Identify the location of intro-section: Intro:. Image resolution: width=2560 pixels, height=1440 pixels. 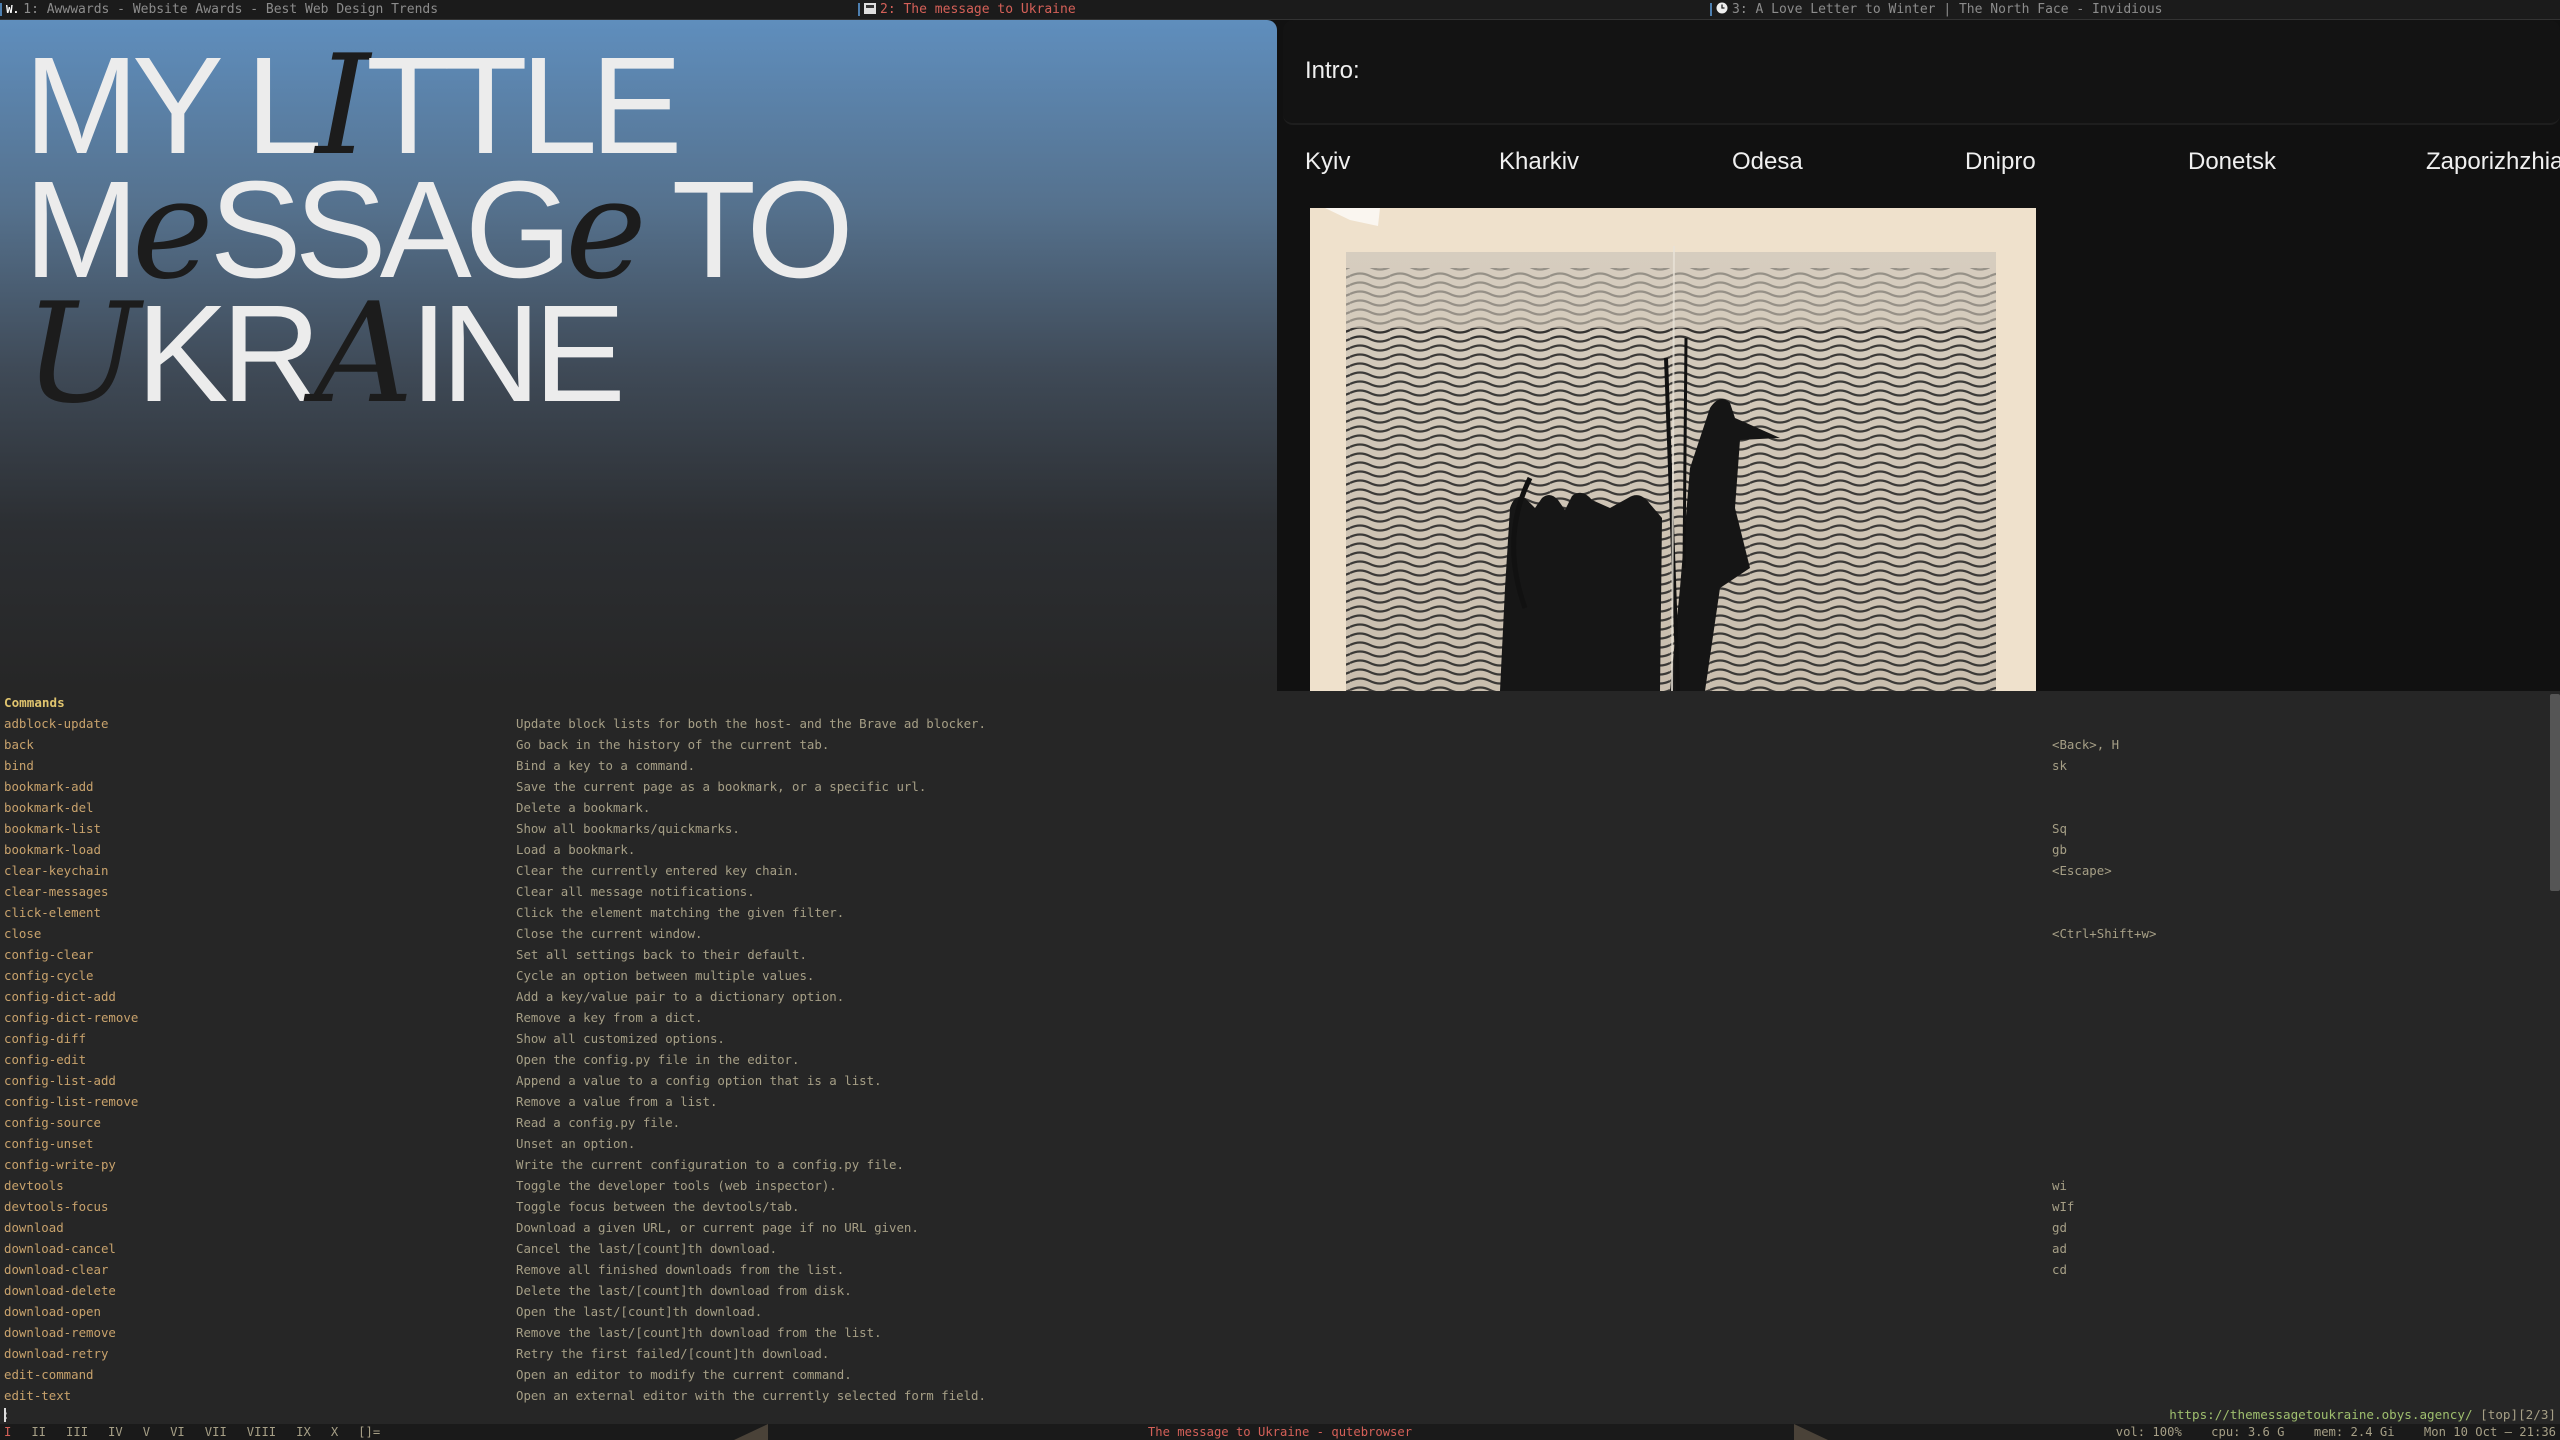
(1921, 72).